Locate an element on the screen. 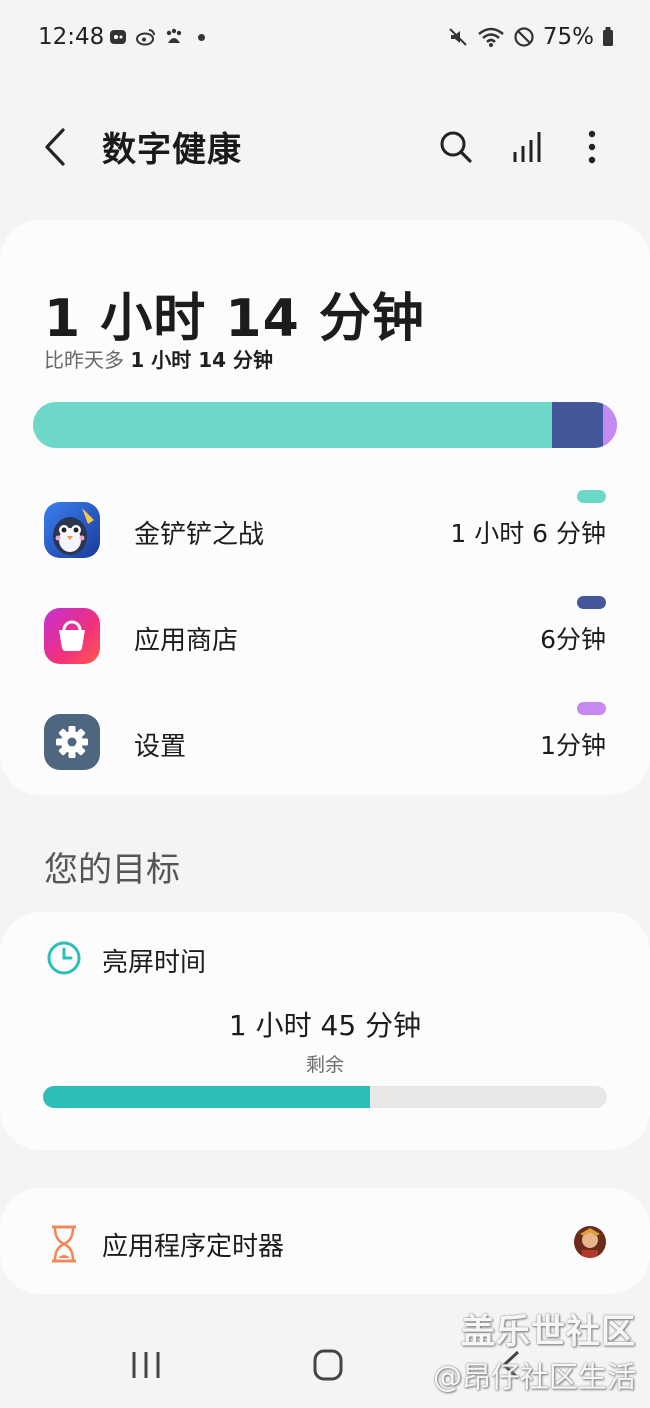 The image size is (650, 1408). baidu-icon is located at coordinates (174, 35).